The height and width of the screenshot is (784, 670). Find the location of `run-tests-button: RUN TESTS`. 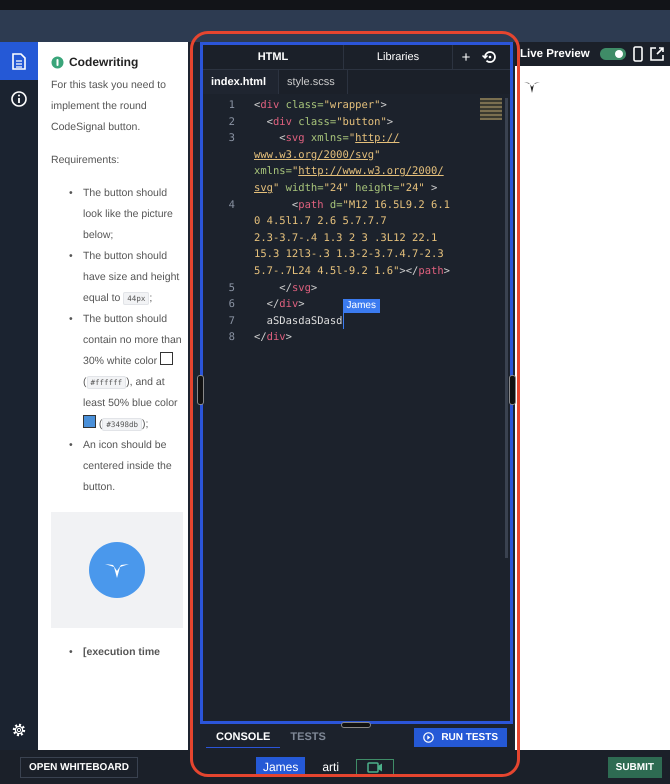

run-tests-button: RUN TESTS is located at coordinates (460, 737).